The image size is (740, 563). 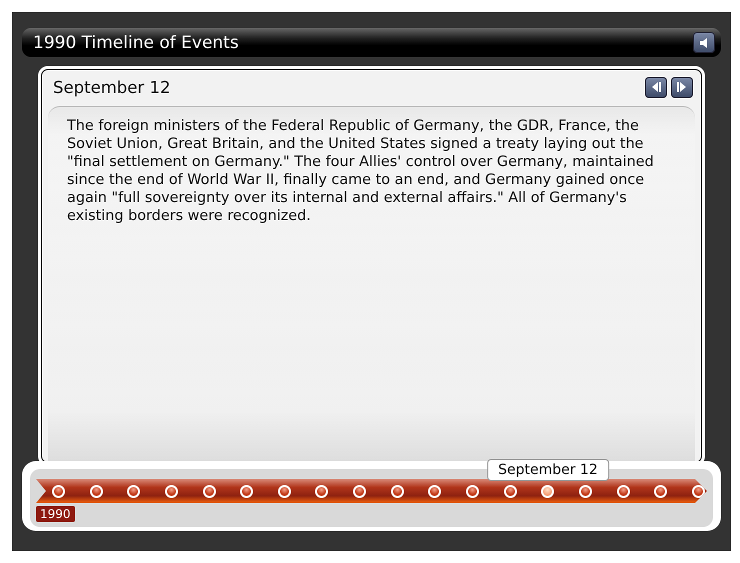 What do you see at coordinates (548, 470) in the screenshot?
I see `event-tooltip: September 12` at bounding box center [548, 470].